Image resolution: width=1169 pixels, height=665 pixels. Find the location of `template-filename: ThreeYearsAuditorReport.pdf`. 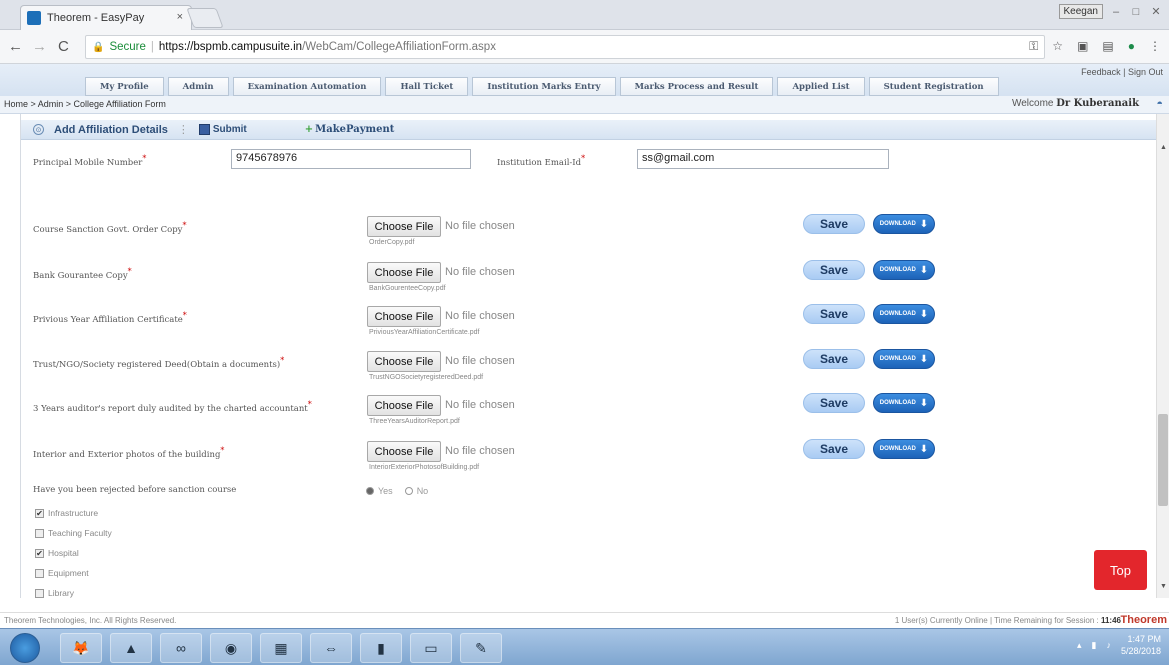

template-filename: ThreeYearsAuditorReport.pdf is located at coordinates (414, 421).